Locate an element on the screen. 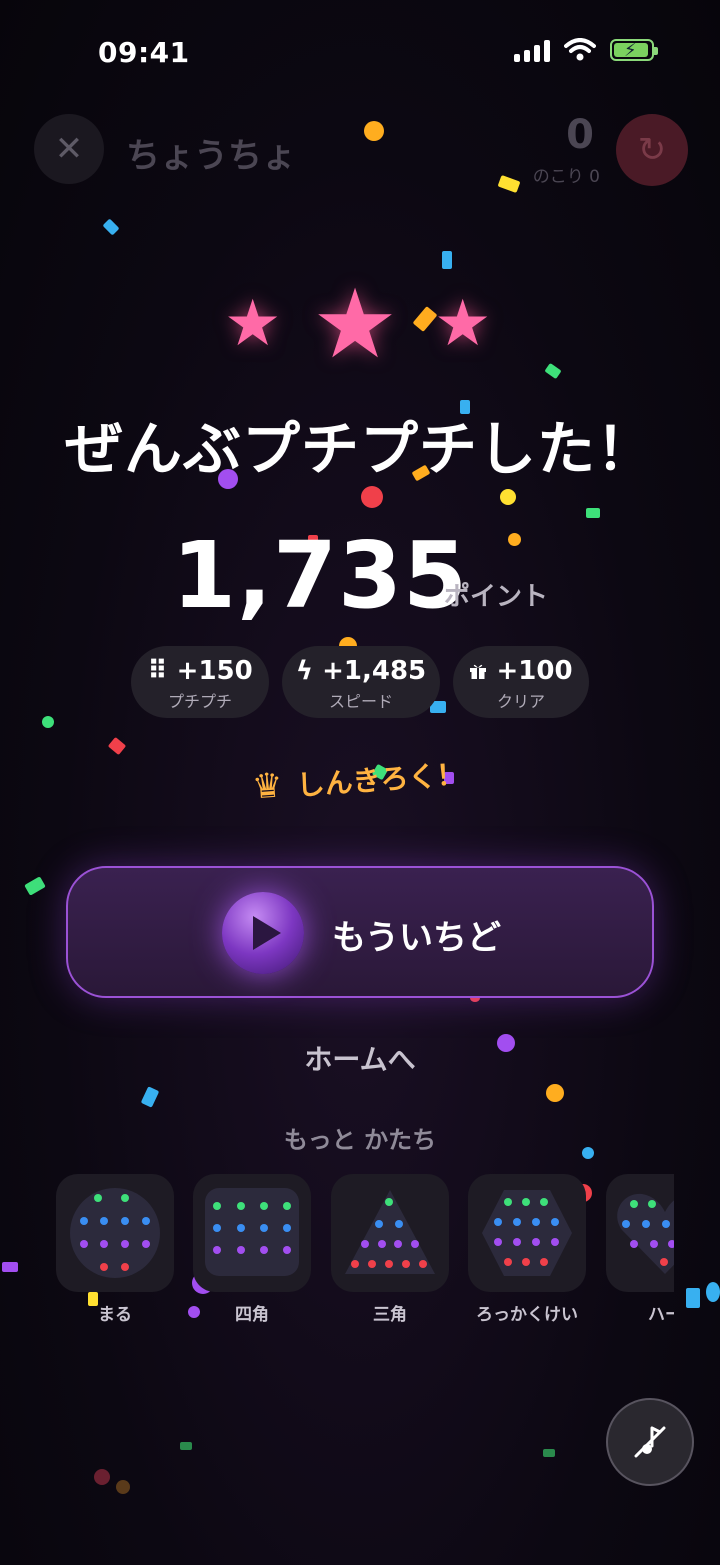 The height and width of the screenshot is (1565, 720). status-icons: ⚡ is located at coordinates (586, 50).